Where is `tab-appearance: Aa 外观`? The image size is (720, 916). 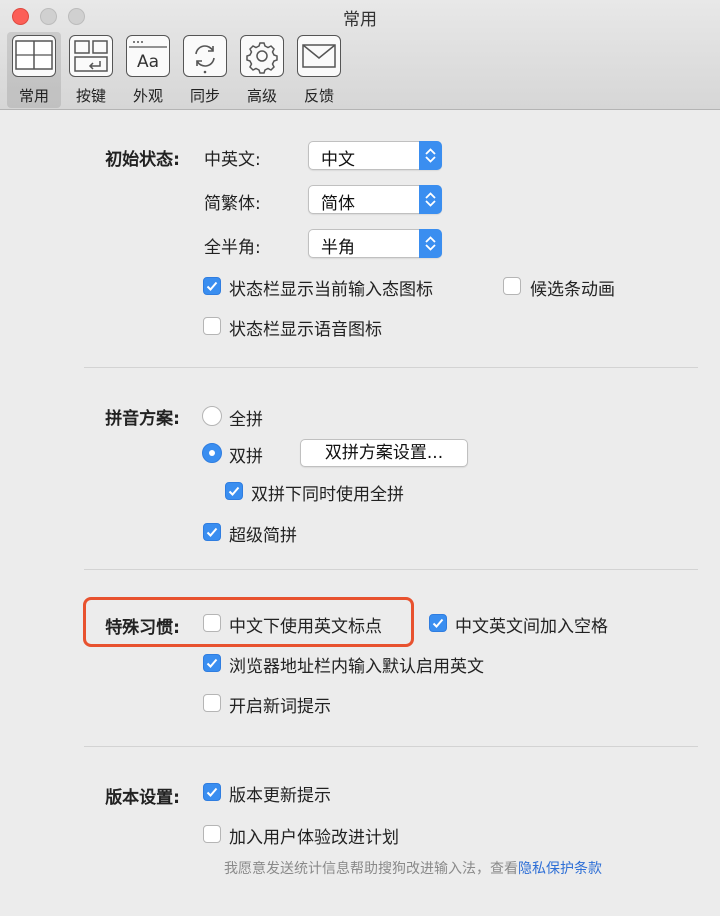 tab-appearance: Aa 外观 is located at coordinates (148, 70).